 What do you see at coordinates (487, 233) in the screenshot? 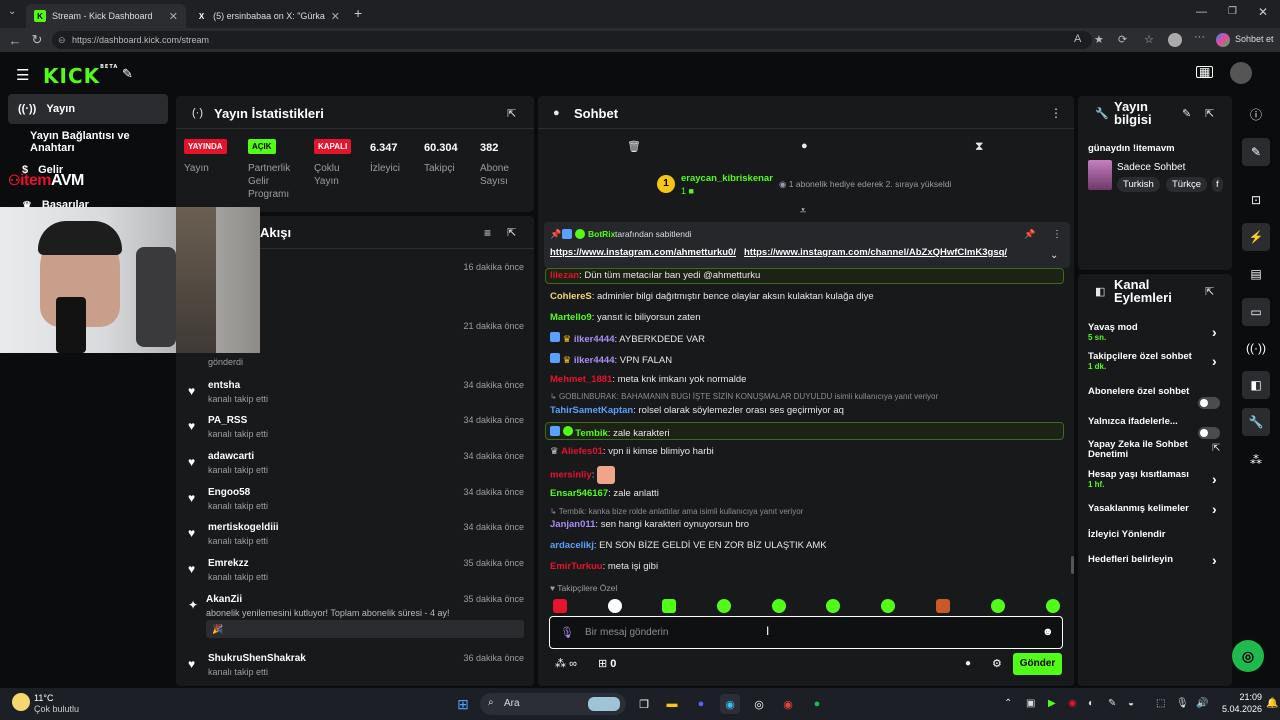
I see `filter-icon: ≡` at bounding box center [487, 233].